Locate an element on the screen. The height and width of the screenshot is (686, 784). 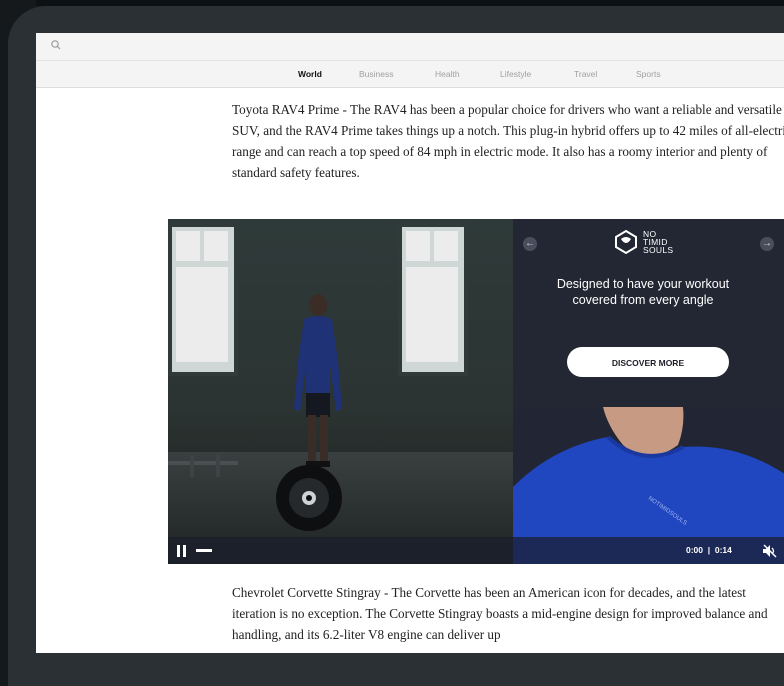
nav-item-travel: Travel is located at coordinates (585, 74).